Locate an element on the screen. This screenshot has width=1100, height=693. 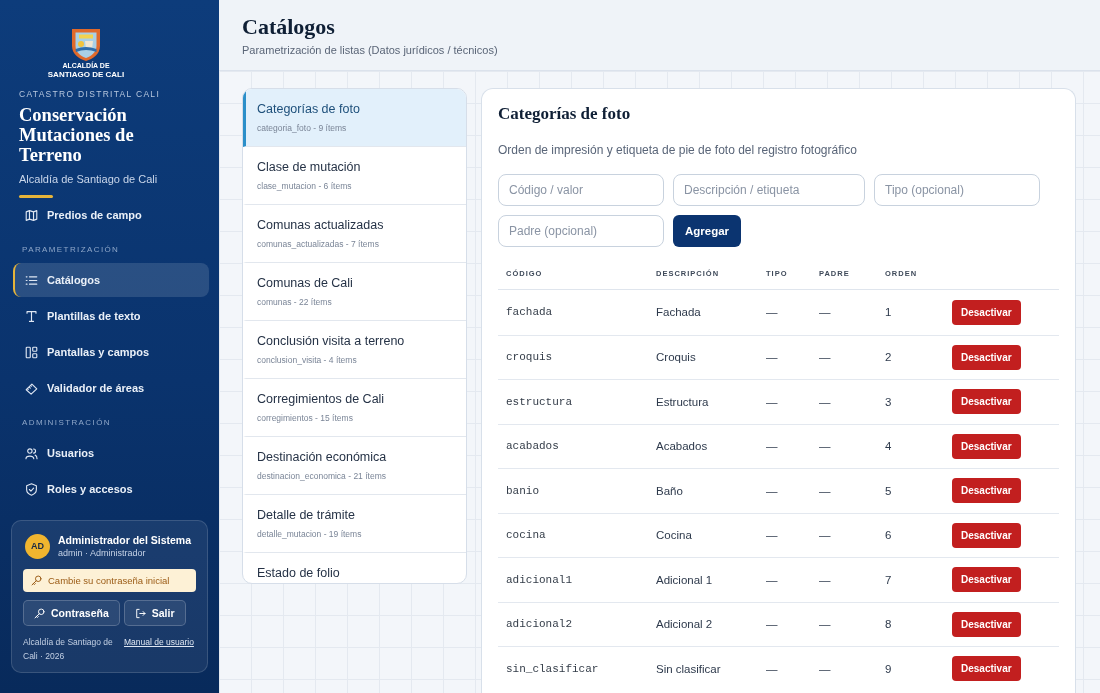
table-cell-text: Croquis is located at coordinates (675, 357).